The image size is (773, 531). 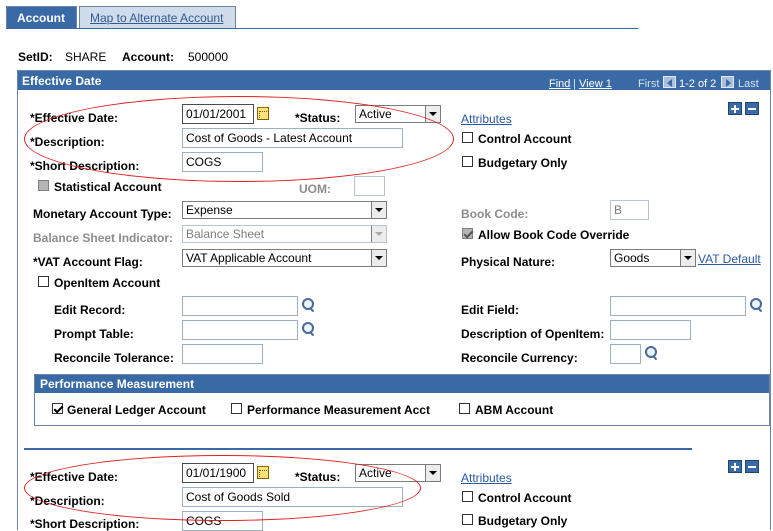 What do you see at coordinates (88, 262) in the screenshot?
I see `vat-account-flag-label: *VAT Account Flag:` at bounding box center [88, 262].